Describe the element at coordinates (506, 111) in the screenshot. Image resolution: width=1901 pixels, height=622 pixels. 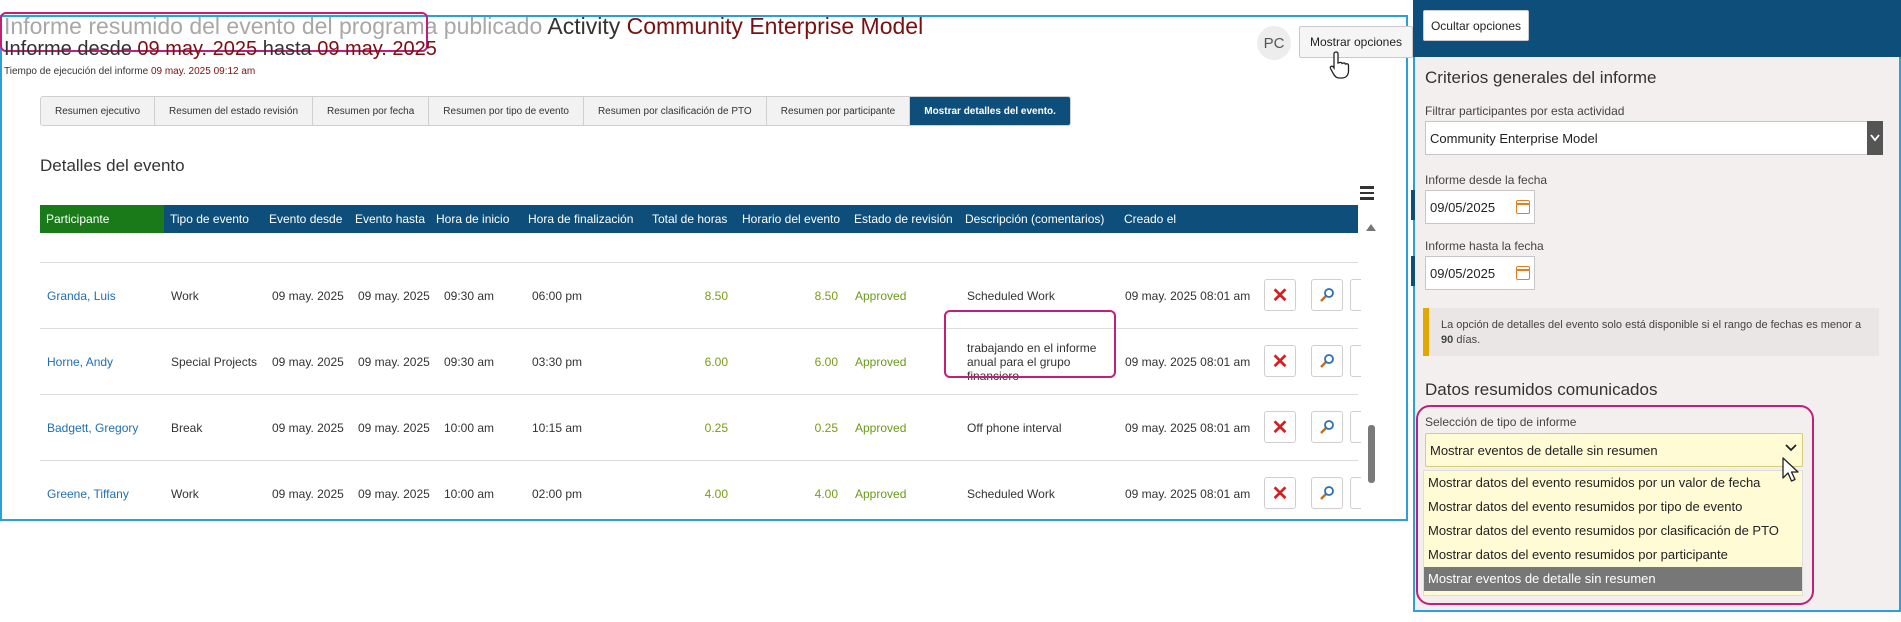
I see `tab-event-type-summary: Resumen por tipo de evento` at that location.